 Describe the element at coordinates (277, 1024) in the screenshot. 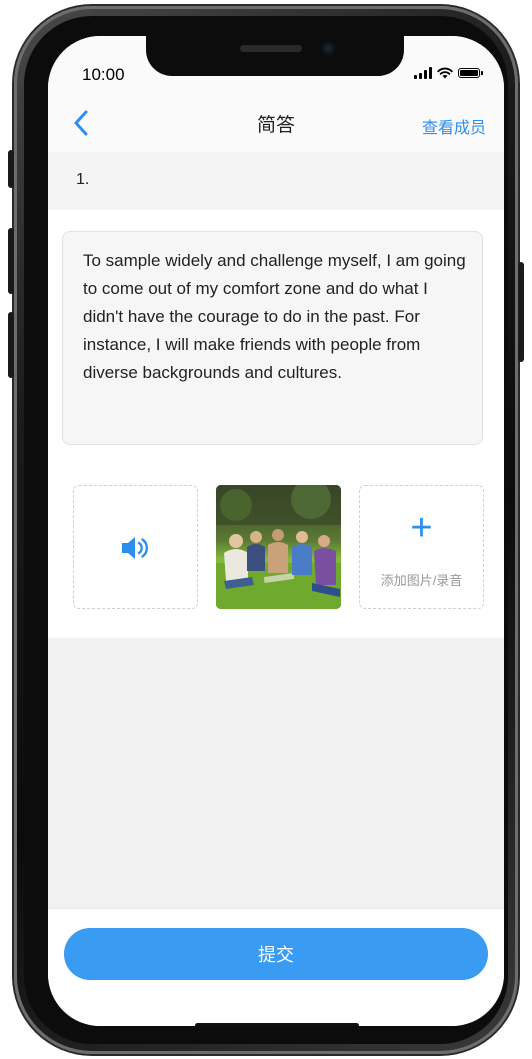

I see `home-indicator` at that location.